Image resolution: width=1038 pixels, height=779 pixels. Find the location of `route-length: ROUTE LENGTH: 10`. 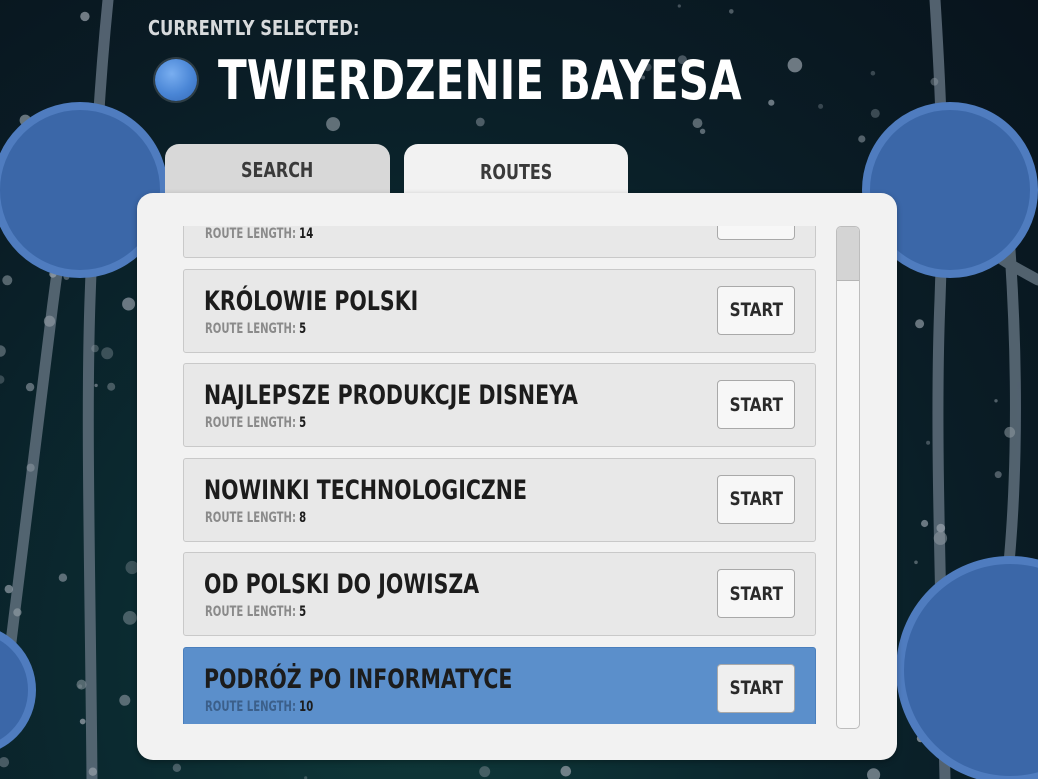

route-length: ROUTE LENGTH: 10 is located at coordinates (259, 707).